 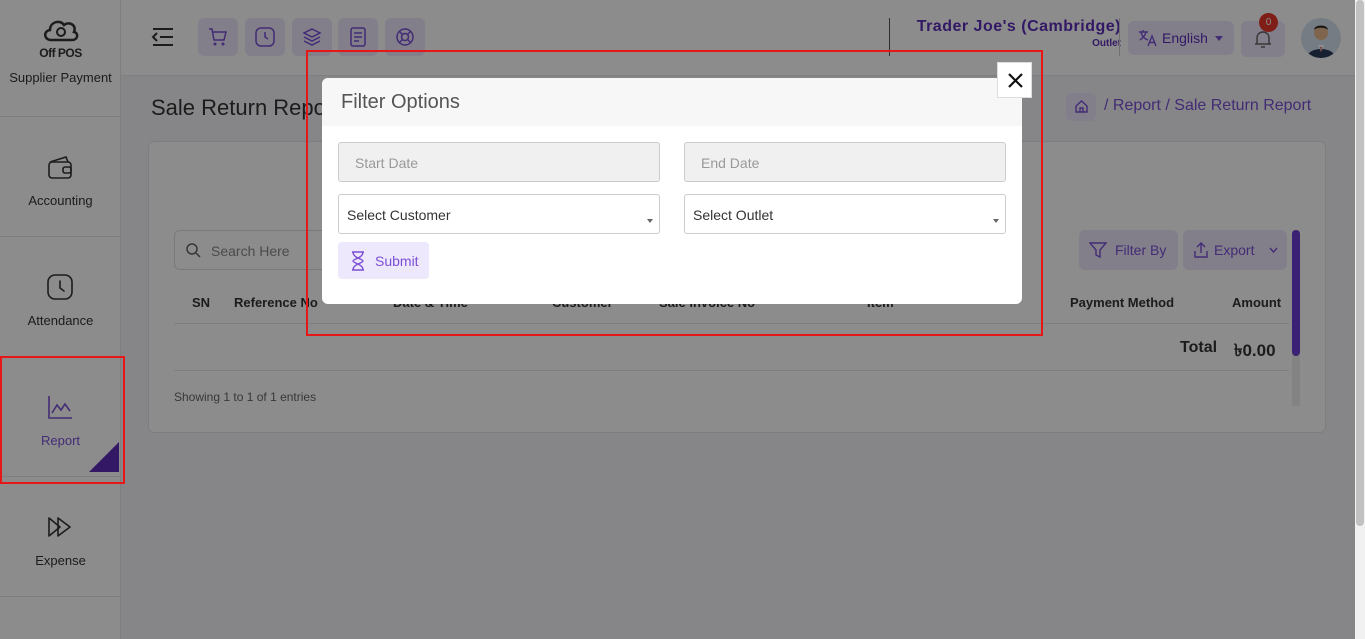 I want to click on page-scrollbar, so click(x=1360, y=319).